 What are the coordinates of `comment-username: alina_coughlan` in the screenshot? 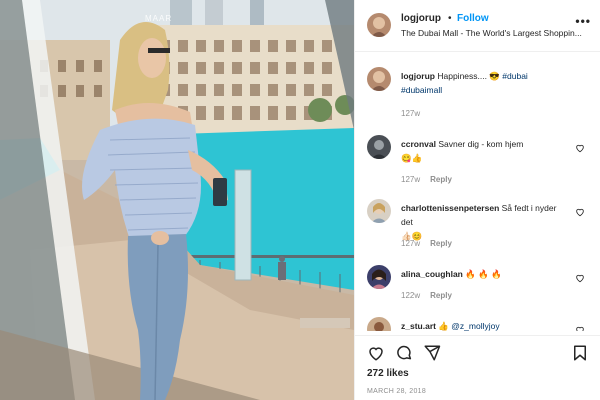 It's located at (432, 274).